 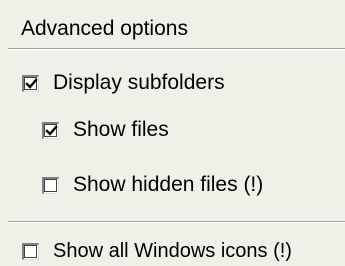 What do you see at coordinates (172, 251) in the screenshot?
I see `show-all-windows-icons-label: Show all Windows icons (!)` at bounding box center [172, 251].